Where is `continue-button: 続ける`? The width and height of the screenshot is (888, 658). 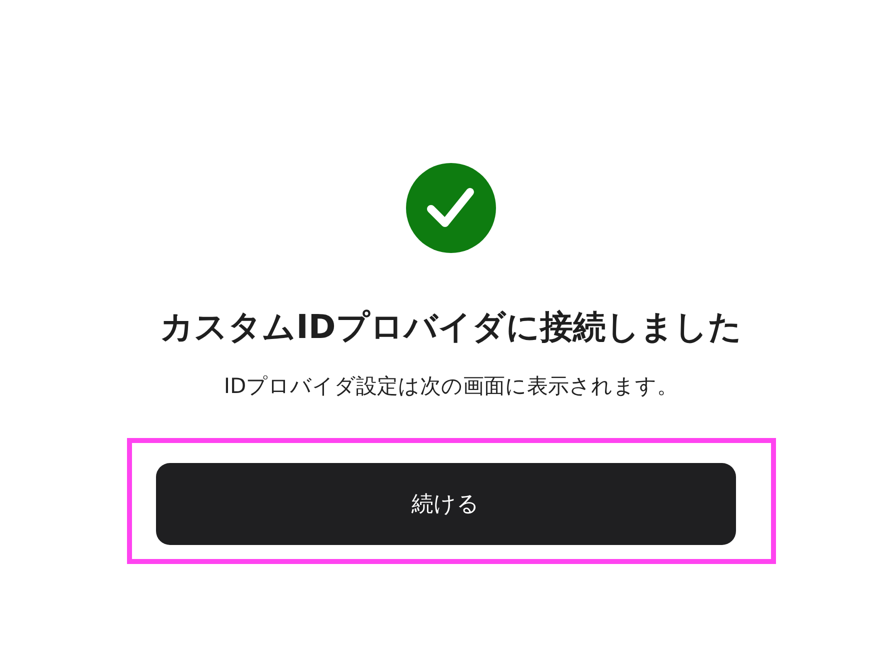
continue-button: 続ける is located at coordinates (446, 503).